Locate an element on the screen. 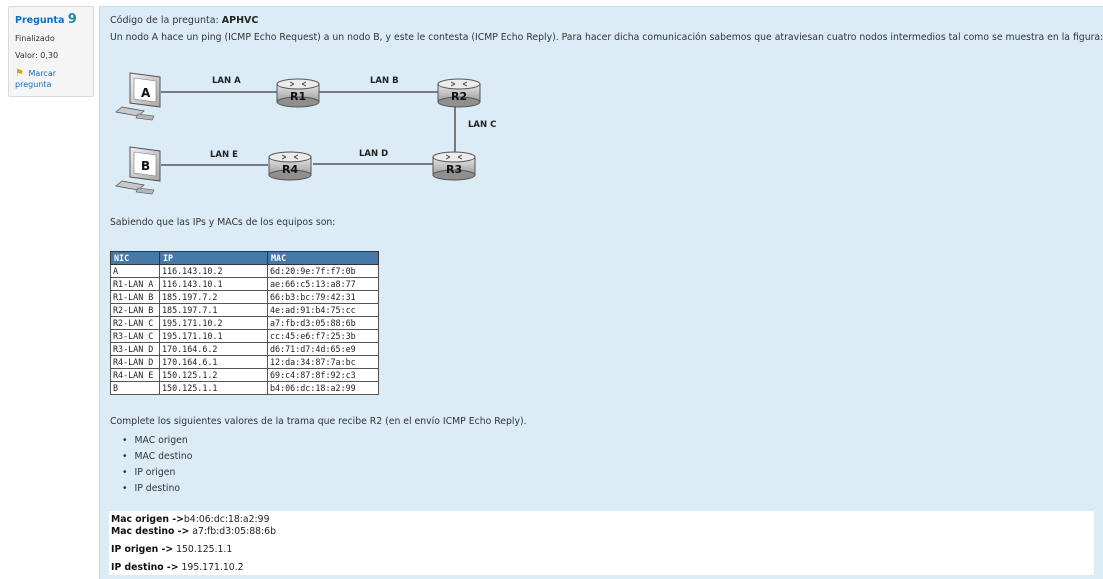 The width and height of the screenshot is (1103, 579). table-cell-mac: 69:c4:87:8f:92:c3 is located at coordinates (323, 375).